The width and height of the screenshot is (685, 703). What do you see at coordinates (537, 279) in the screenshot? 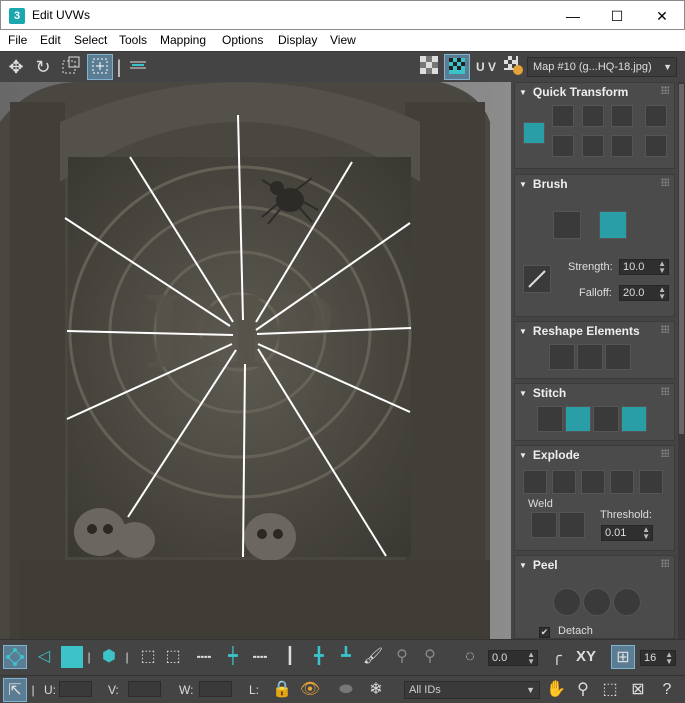
I see `falloff-curve-icon` at bounding box center [537, 279].